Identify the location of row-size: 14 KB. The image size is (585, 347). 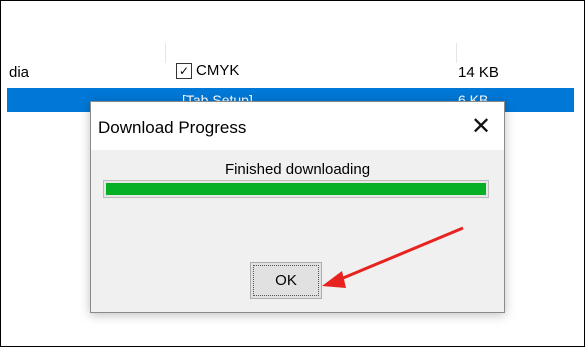
(478, 72).